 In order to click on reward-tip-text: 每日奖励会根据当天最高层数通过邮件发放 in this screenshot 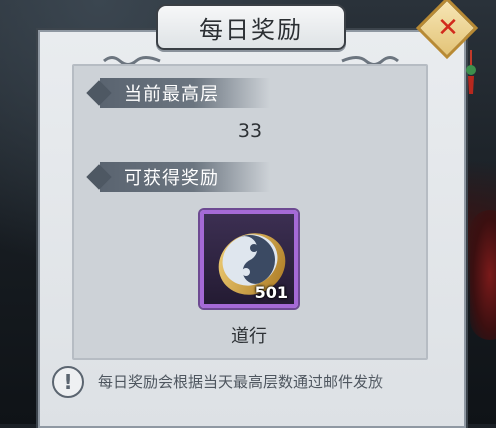, I will do `click(241, 382)`.